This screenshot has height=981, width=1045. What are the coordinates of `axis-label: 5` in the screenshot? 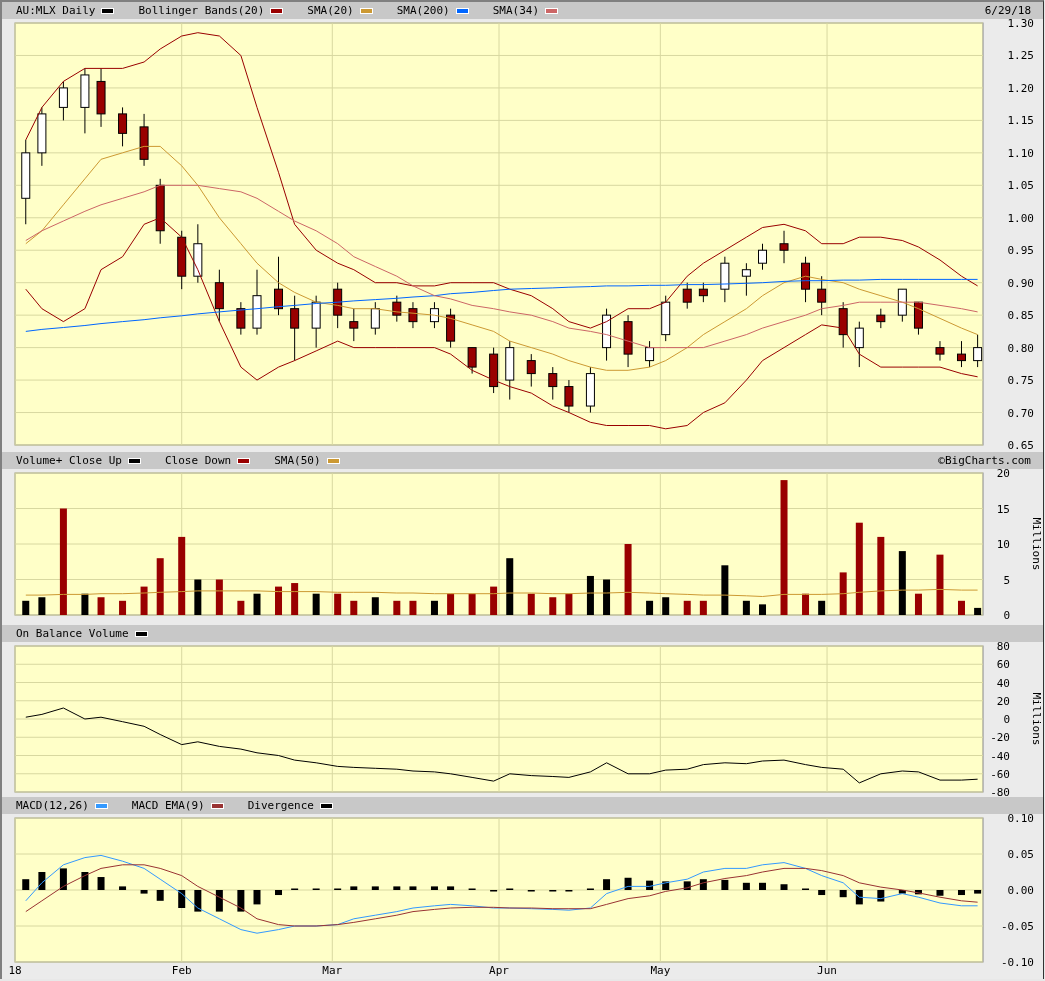 It's located at (1006, 580).